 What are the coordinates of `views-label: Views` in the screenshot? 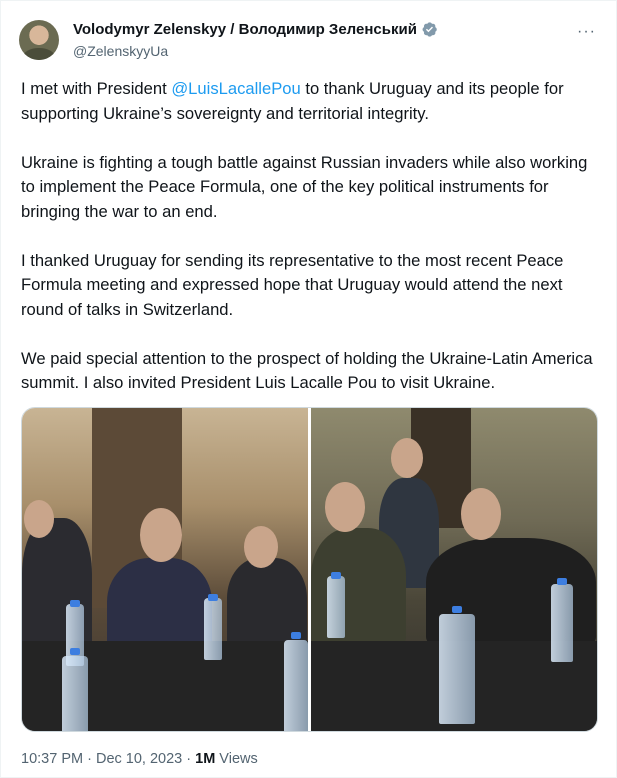 It's located at (236, 759).